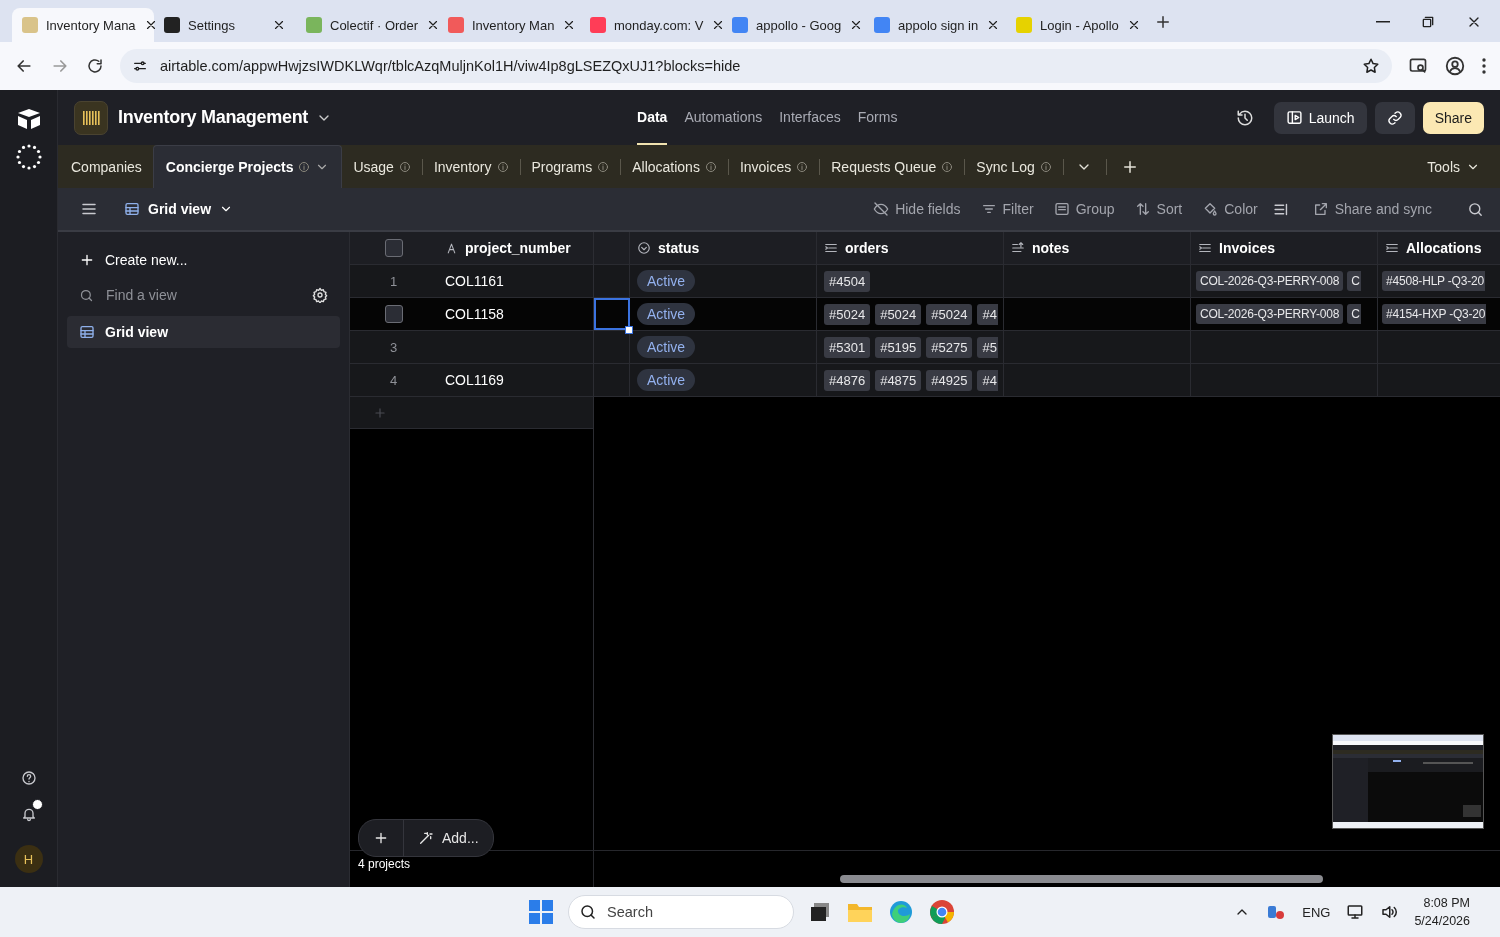 Image resolution: width=1500 pixels, height=937 pixels. Describe the element at coordinates (1383, 22) in the screenshot. I see `minimize-icon` at that location.